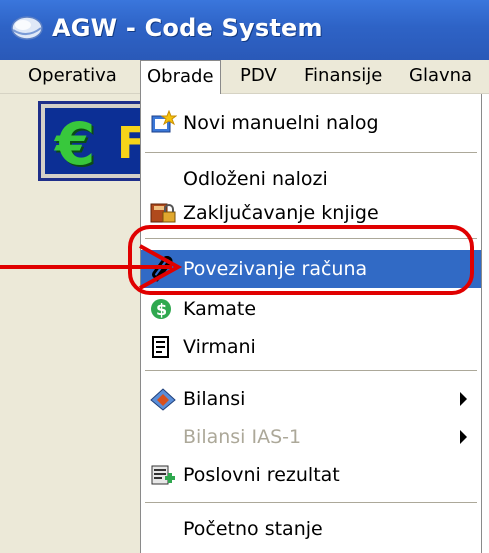 The image size is (489, 553). I want to click on menu-item-bilansi-ias-1: Bilansi IAS-1, so click(311, 437).